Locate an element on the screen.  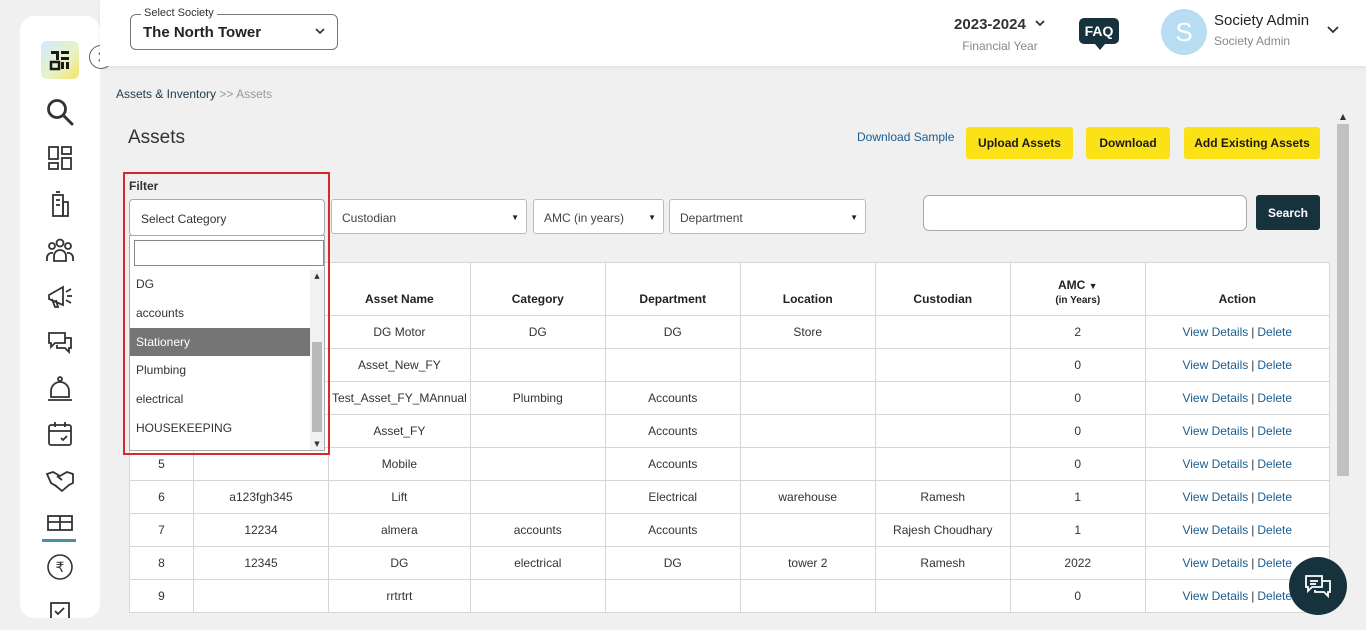
society-select: Select Society The North Tower is located at coordinates (234, 28).